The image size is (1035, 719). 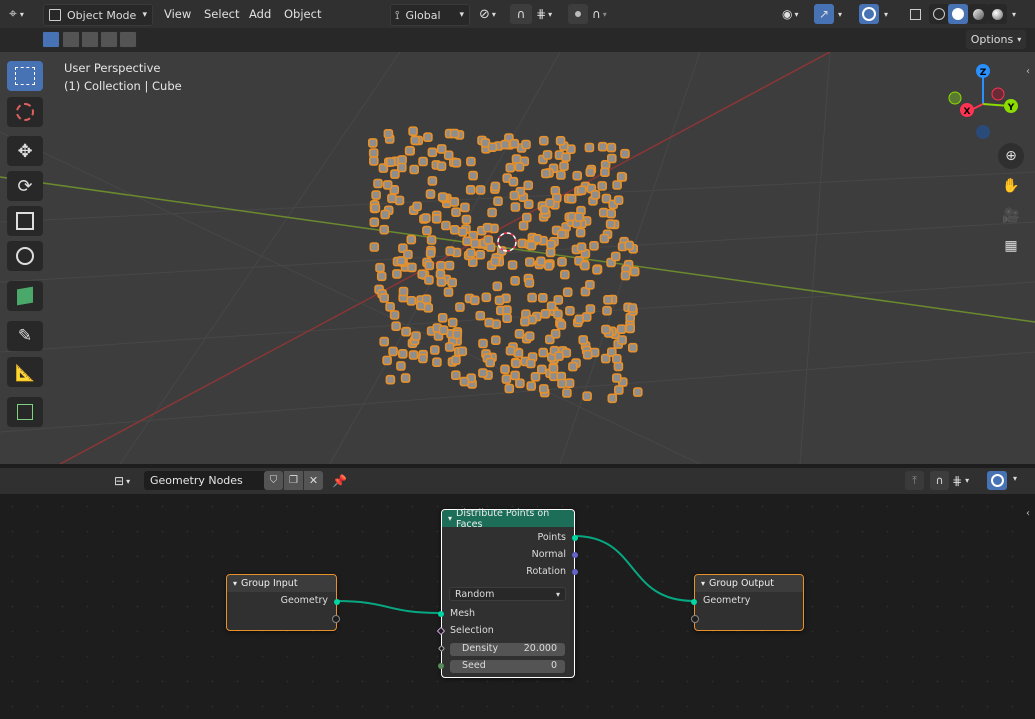 What do you see at coordinates (441, 614) in the screenshot?
I see `mesh-input-socket` at bounding box center [441, 614].